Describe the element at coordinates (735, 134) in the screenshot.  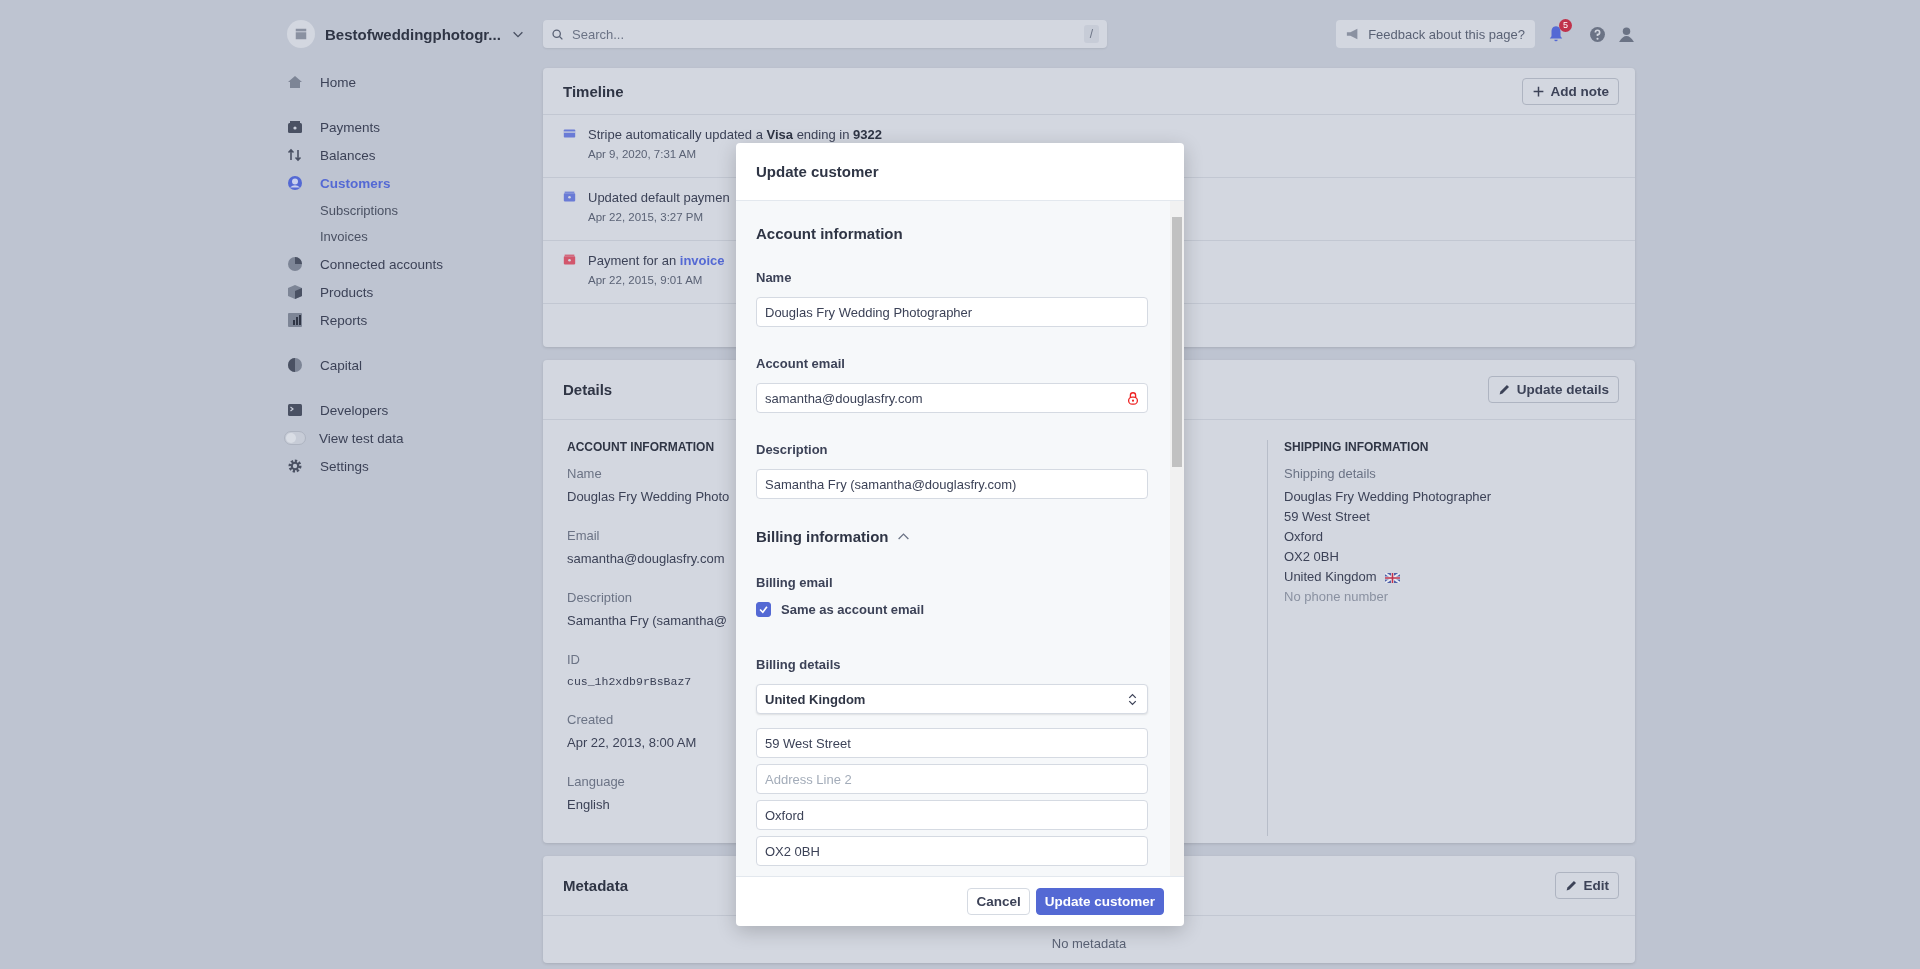
I see `event-text: Stripe automatically updated a Visa ending in 9322` at that location.